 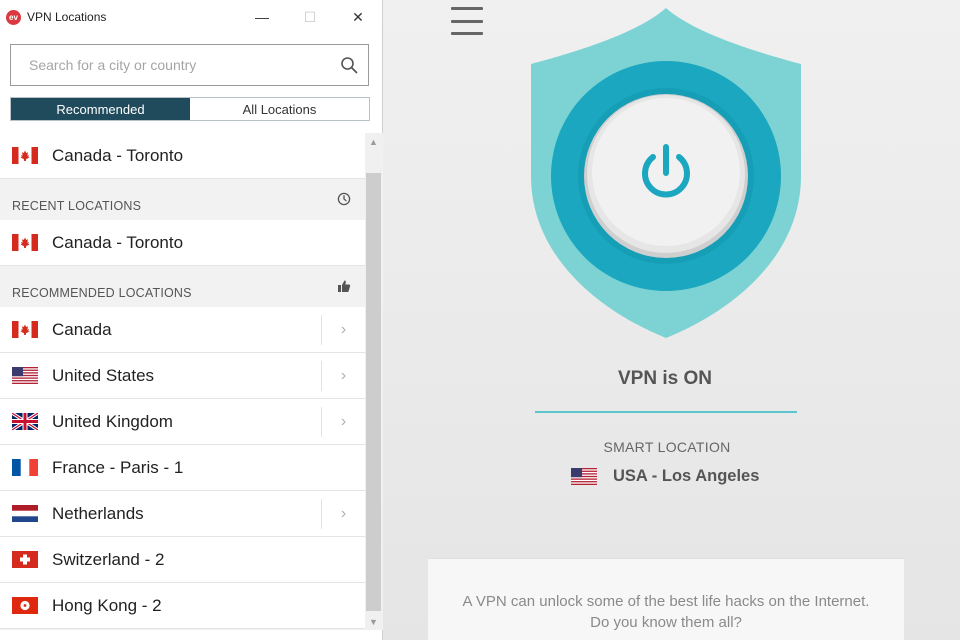 I want to click on list-item-switzerland: Switzerland - 2, so click(x=182, y=560).